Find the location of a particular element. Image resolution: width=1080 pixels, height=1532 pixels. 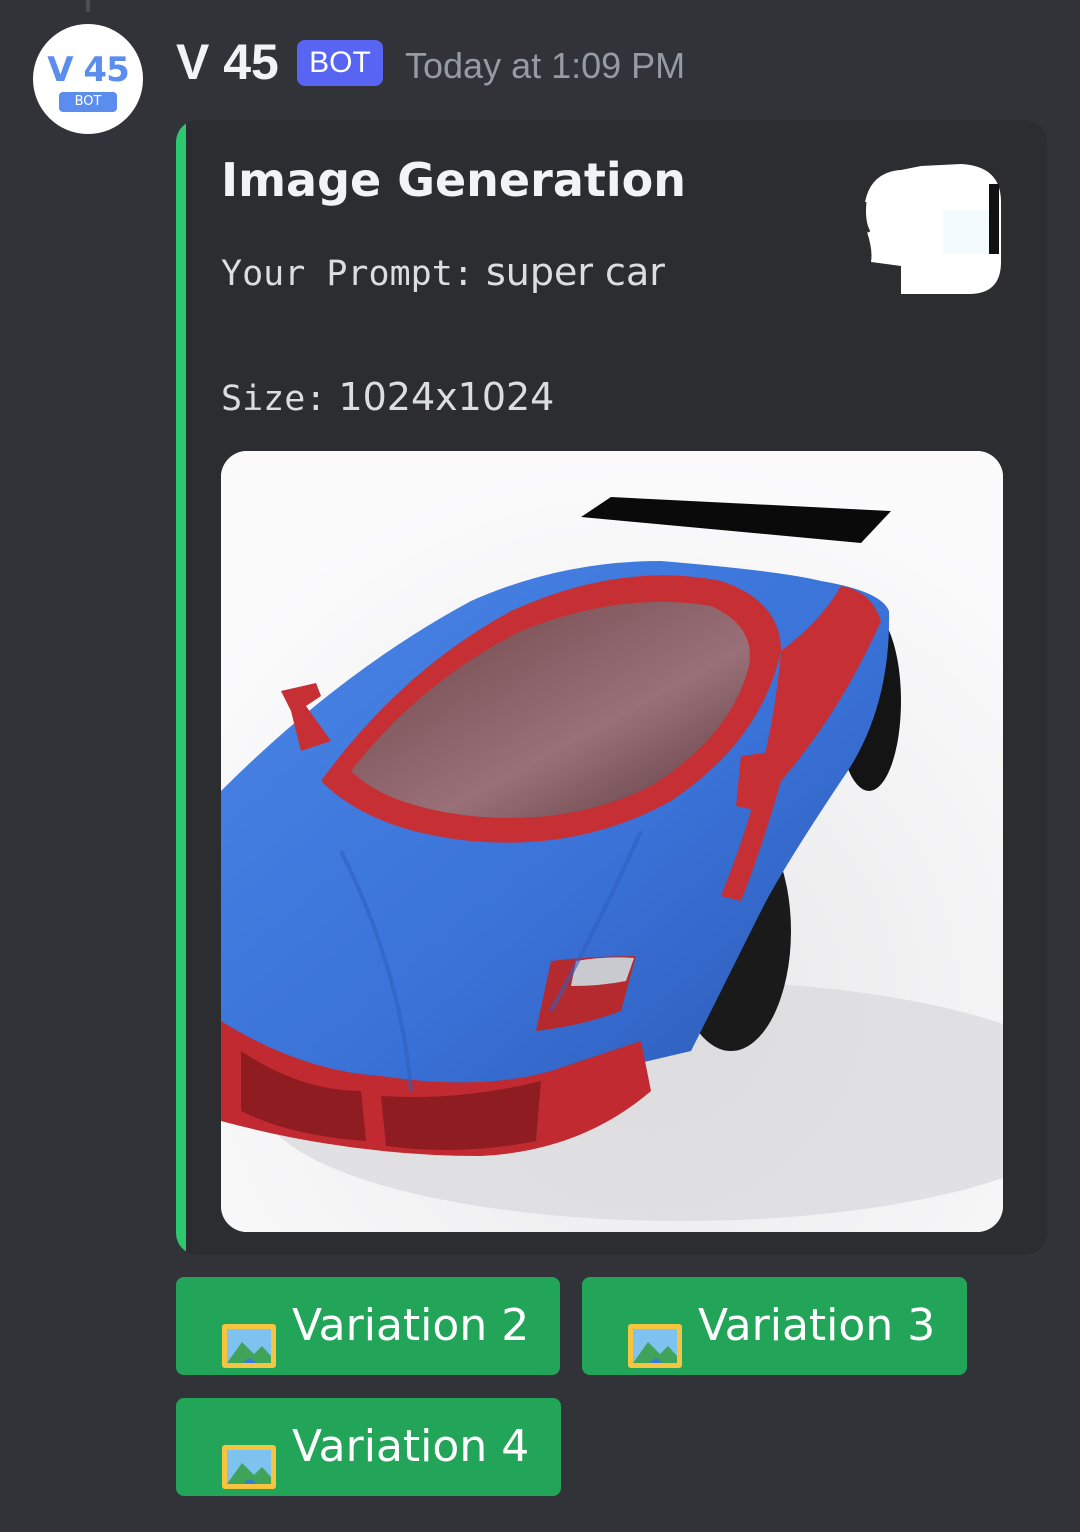

prompt-field: Your Prompt: super car is located at coordinates (443, 273).